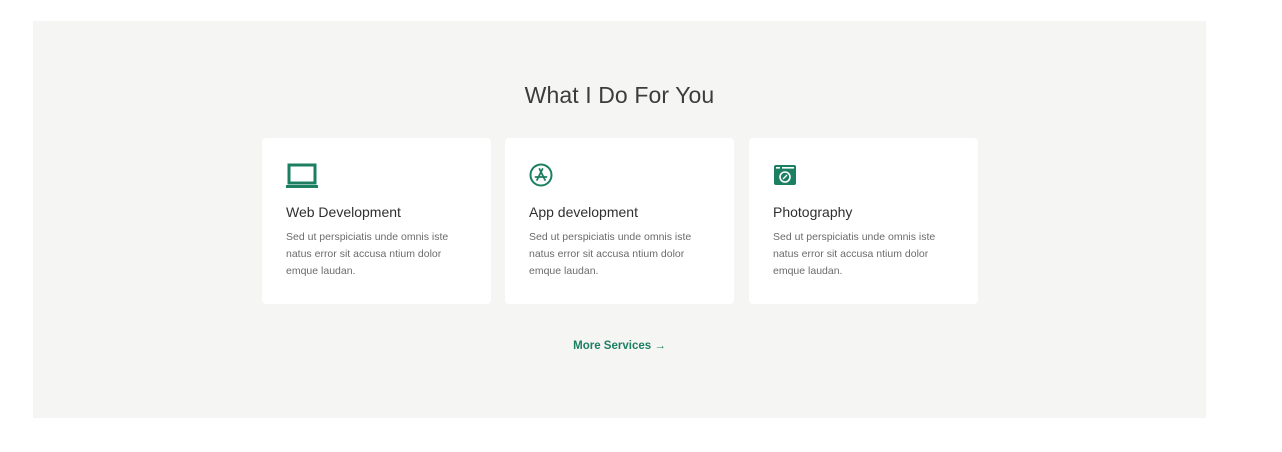 The width and height of the screenshot is (1282, 452). What do you see at coordinates (619, 95) in the screenshot?
I see `section-title: What I Do For You` at bounding box center [619, 95].